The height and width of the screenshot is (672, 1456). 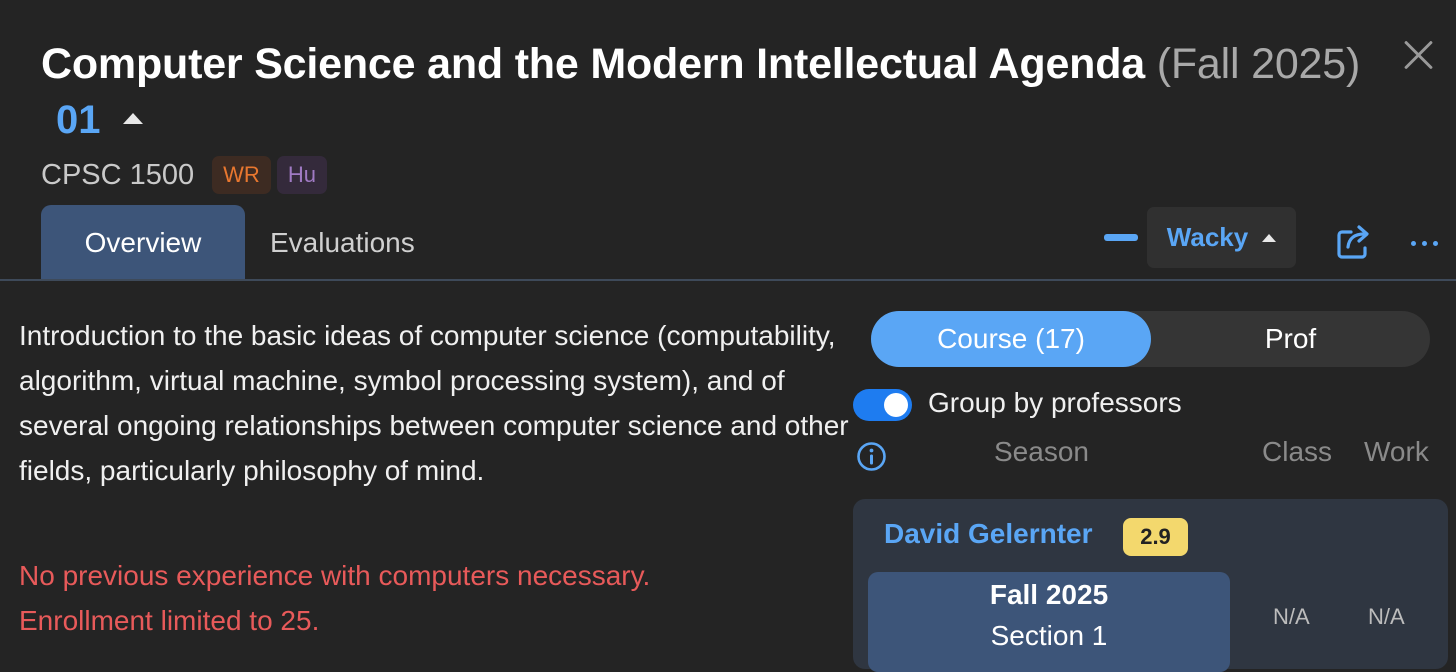 I want to click on offering-class-rating: N/A, so click(x=1291, y=616).